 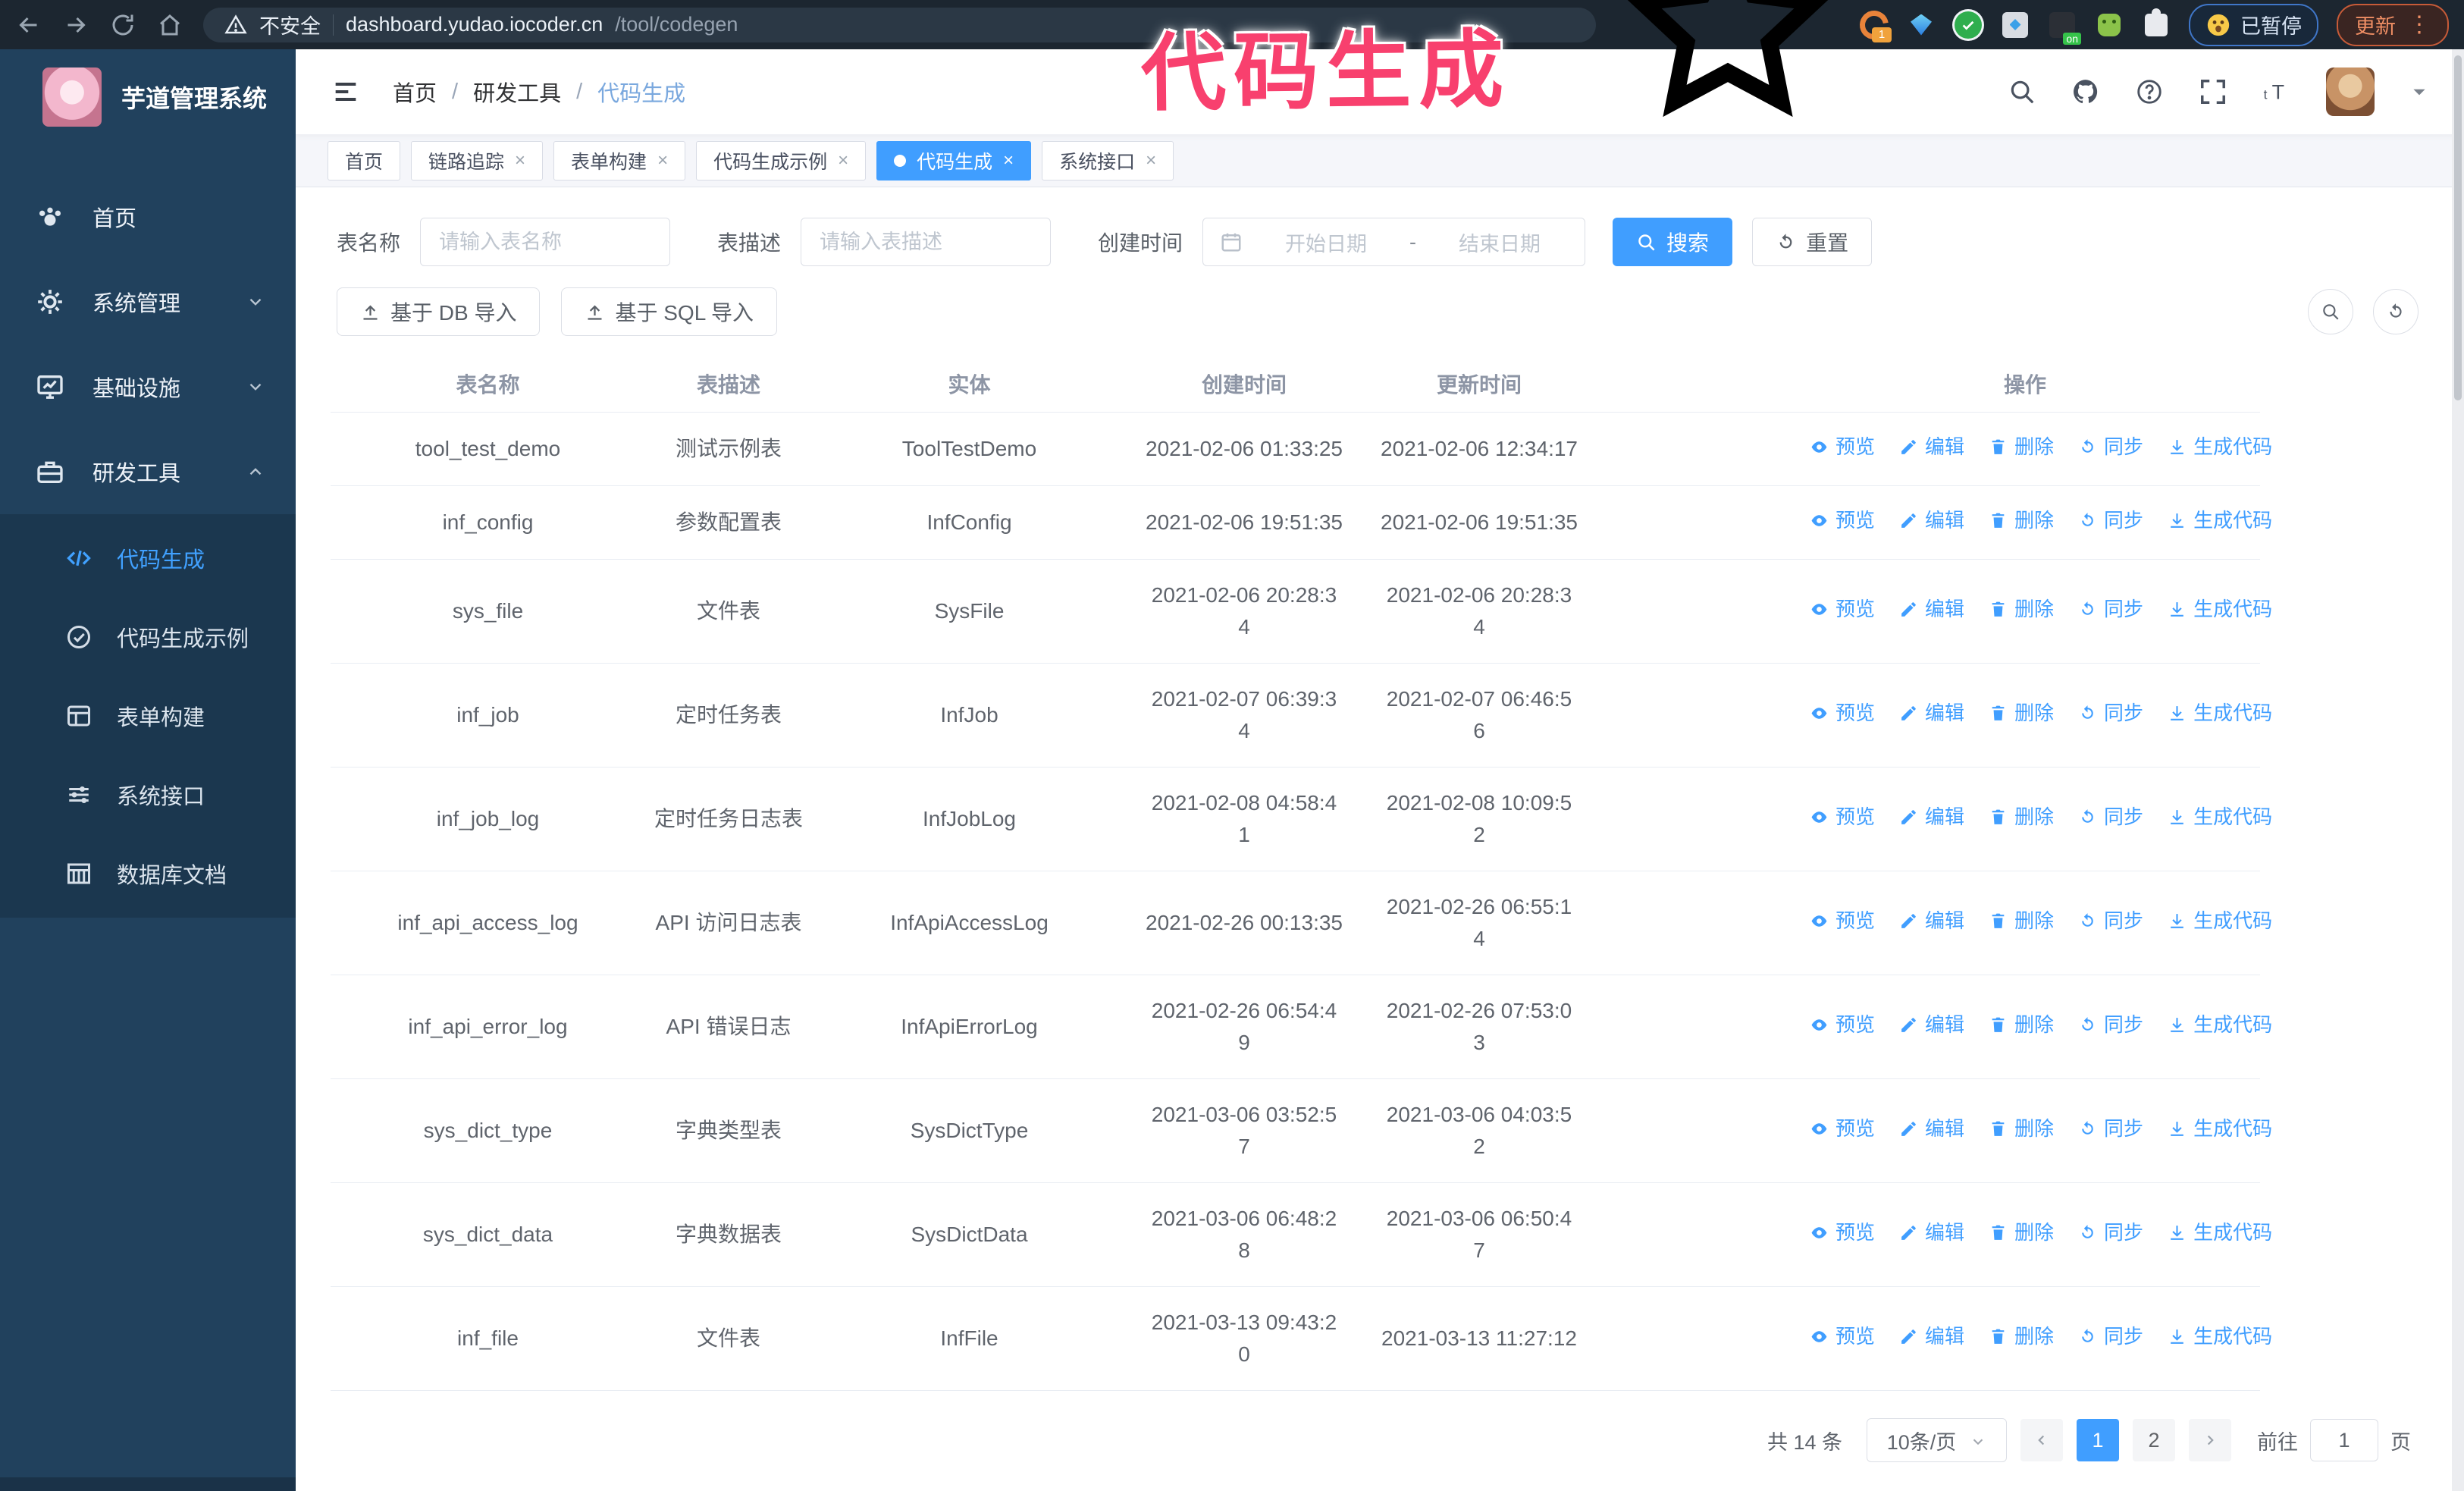 I want to click on sidebar-item-devtools: 研发工具, so click(x=148, y=471).